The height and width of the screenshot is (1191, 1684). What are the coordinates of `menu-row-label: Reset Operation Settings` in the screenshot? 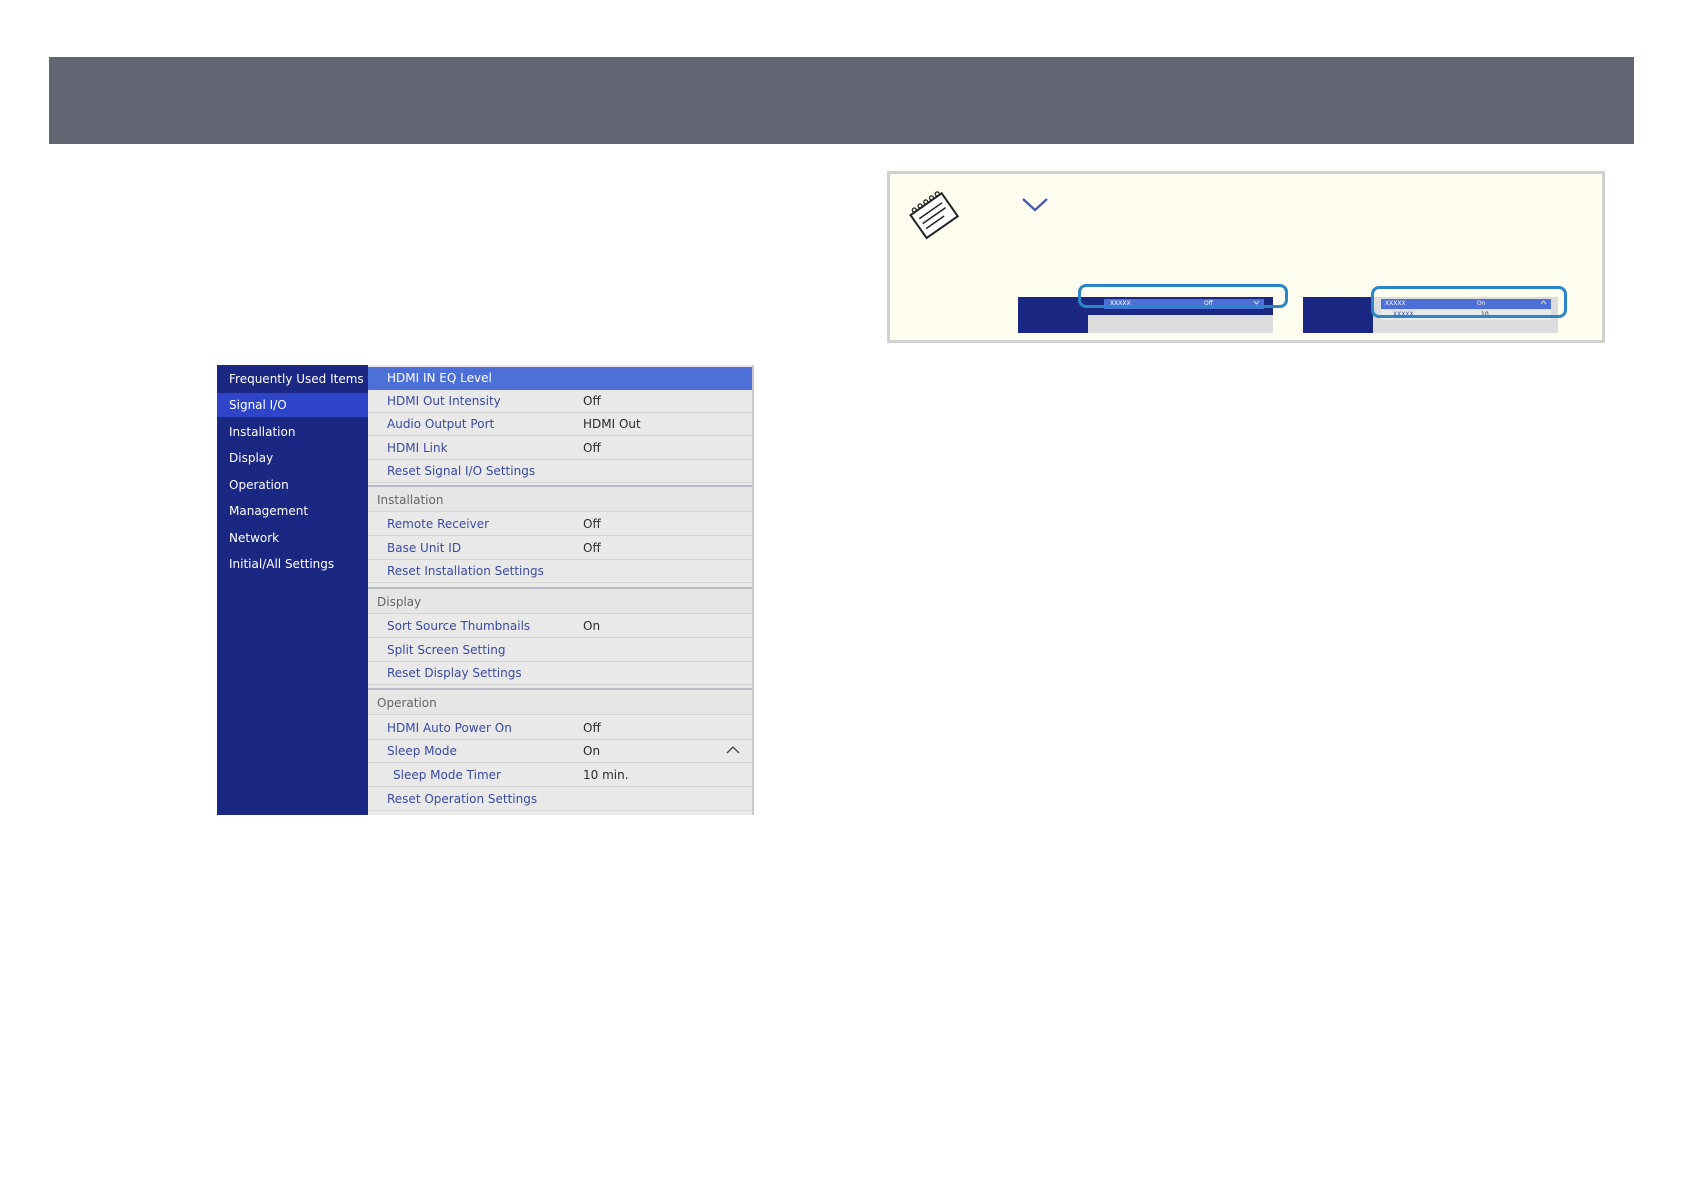 It's located at (462, 799).